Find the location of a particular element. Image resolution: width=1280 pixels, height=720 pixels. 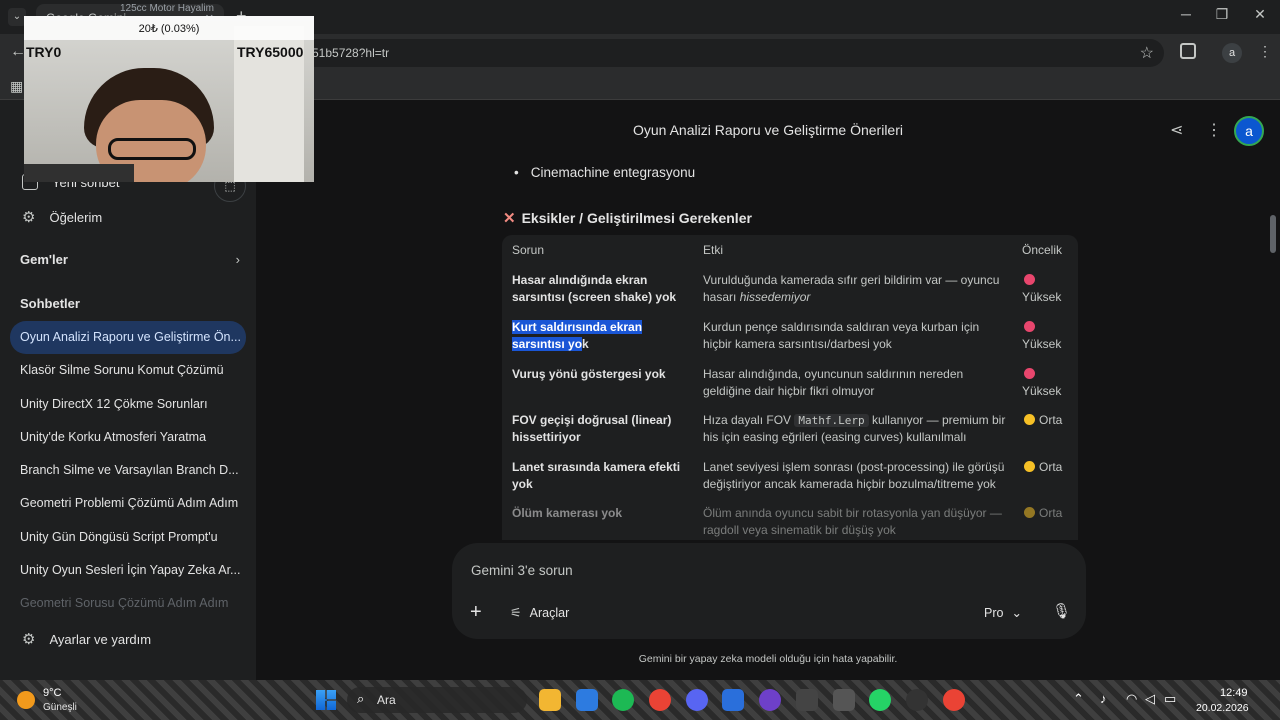

tools-button: ⚟ Araçlar is located at coordinates (539, 613).